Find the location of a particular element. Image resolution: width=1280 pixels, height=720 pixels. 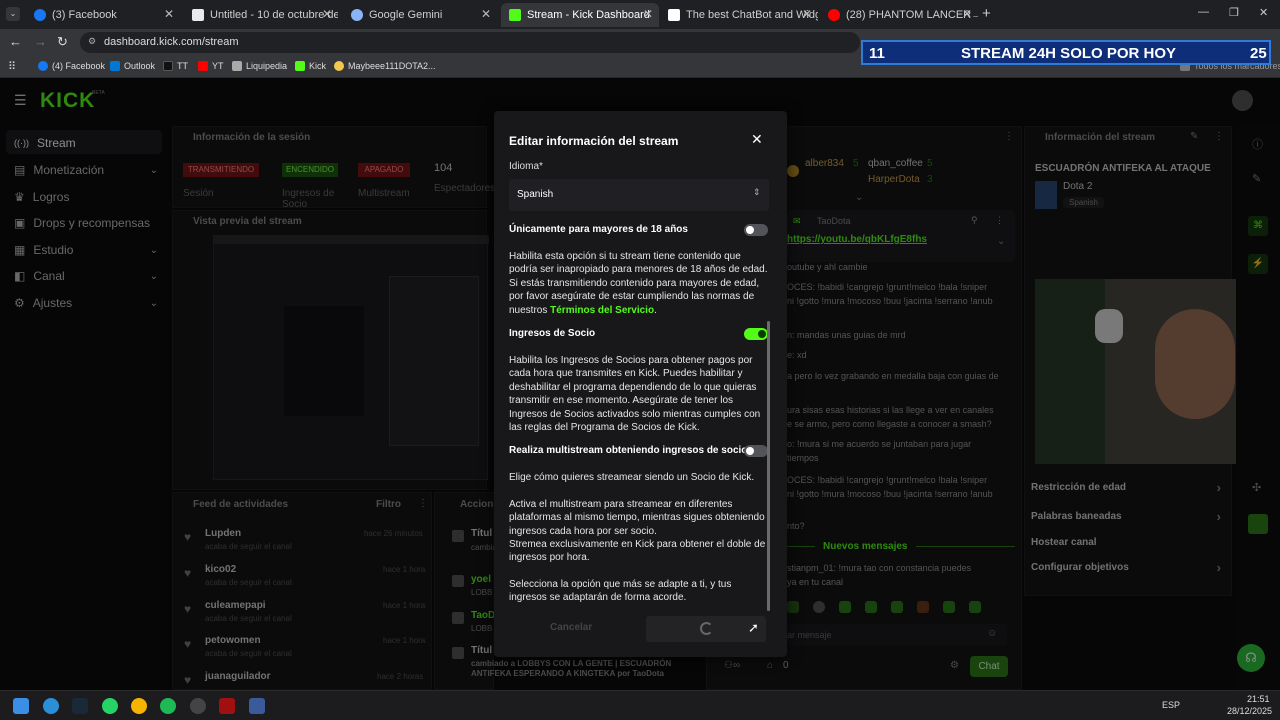

outlook-icon is located at coordinates (115, 66).